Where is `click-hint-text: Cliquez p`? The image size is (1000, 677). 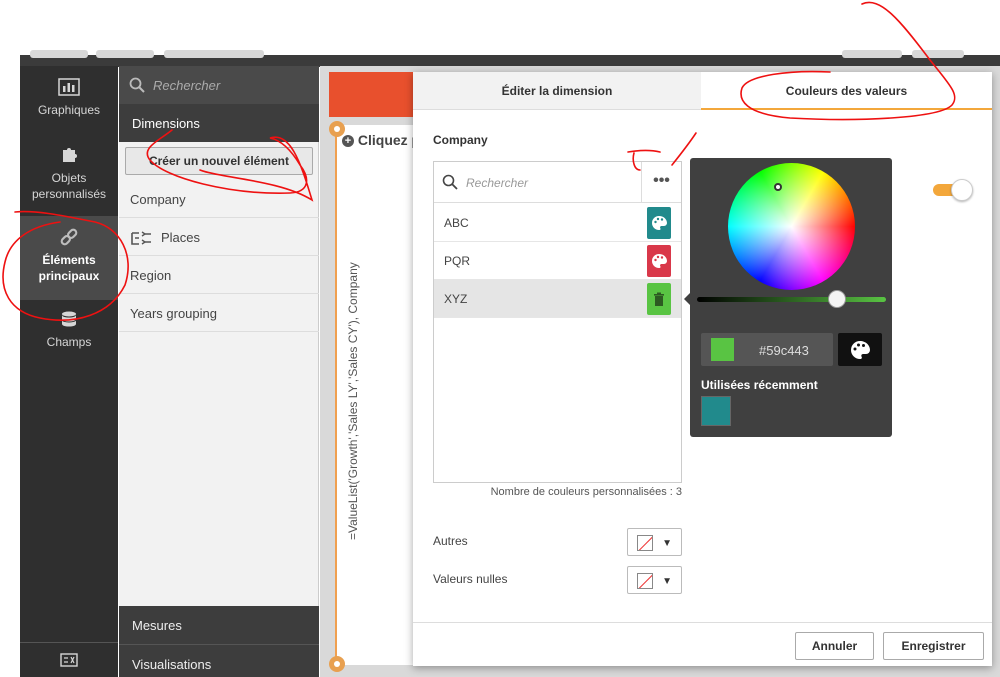 click-hint-text: Cliquez p is located at coordinates (389, 140).